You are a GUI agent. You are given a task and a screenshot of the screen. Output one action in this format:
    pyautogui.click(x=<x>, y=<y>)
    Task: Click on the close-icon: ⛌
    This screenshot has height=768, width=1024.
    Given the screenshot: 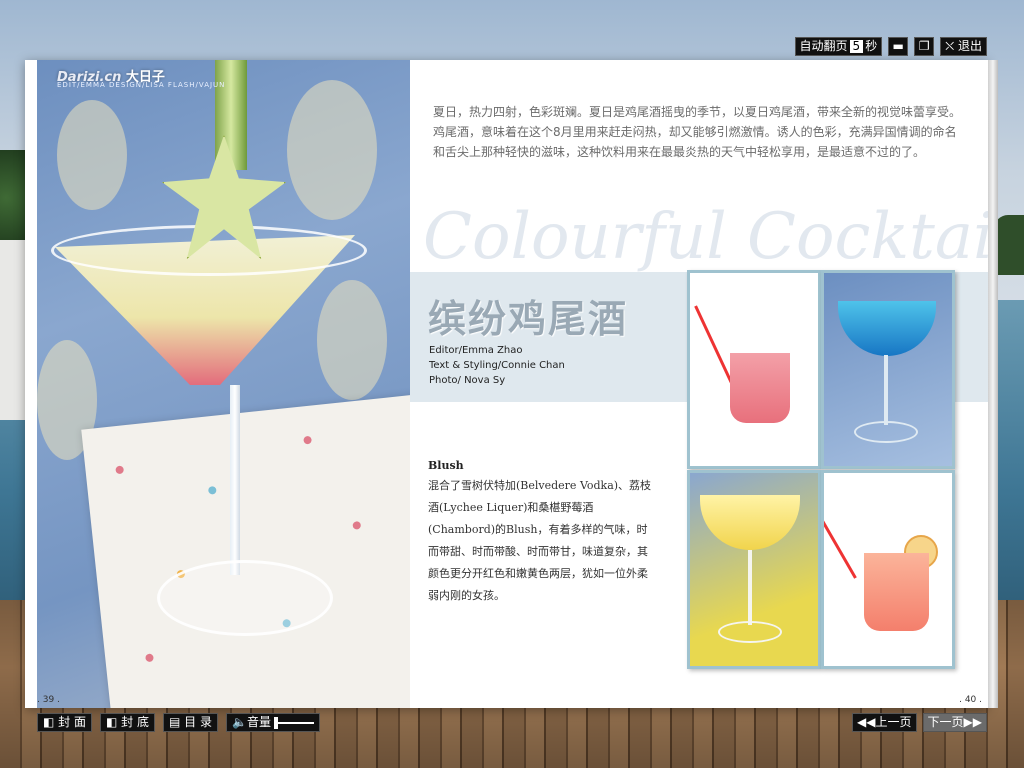 What is the action you would take?
    pyautogui.click(x=950, y=46)
    